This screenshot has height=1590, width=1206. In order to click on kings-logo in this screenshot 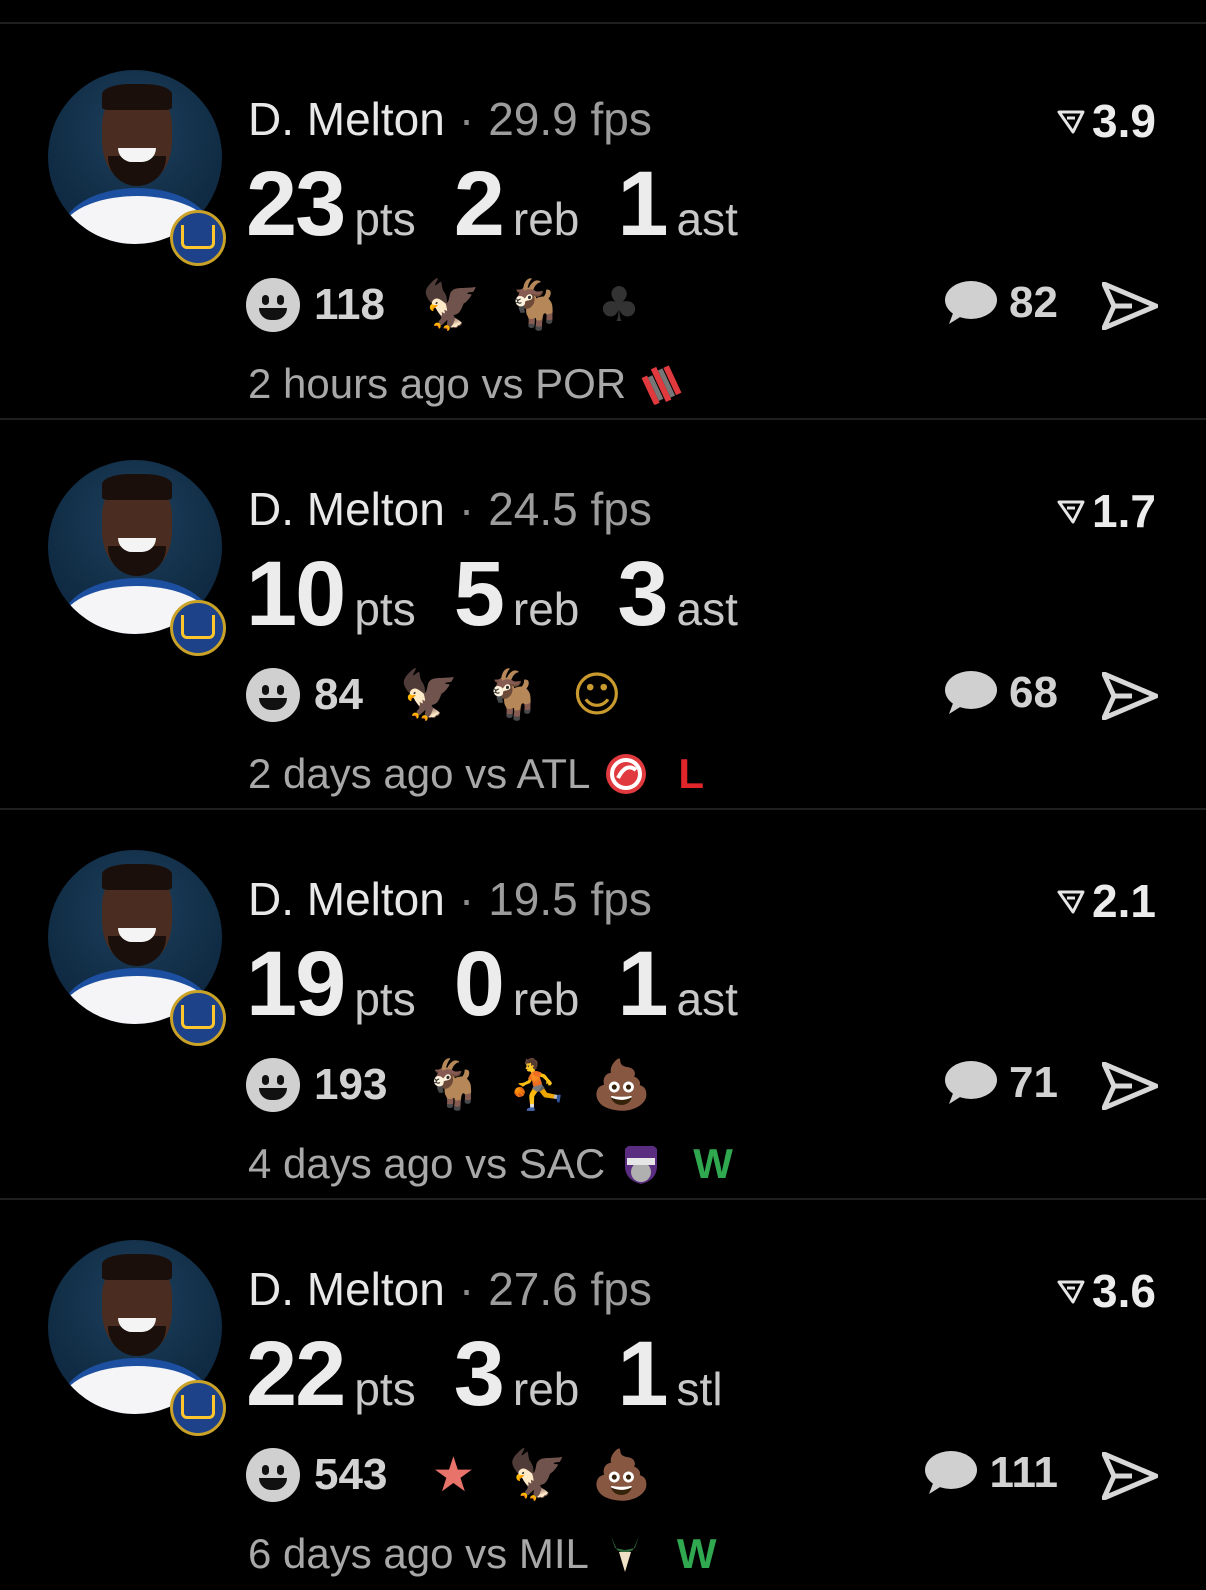, I will do `click(641, 1165)`.